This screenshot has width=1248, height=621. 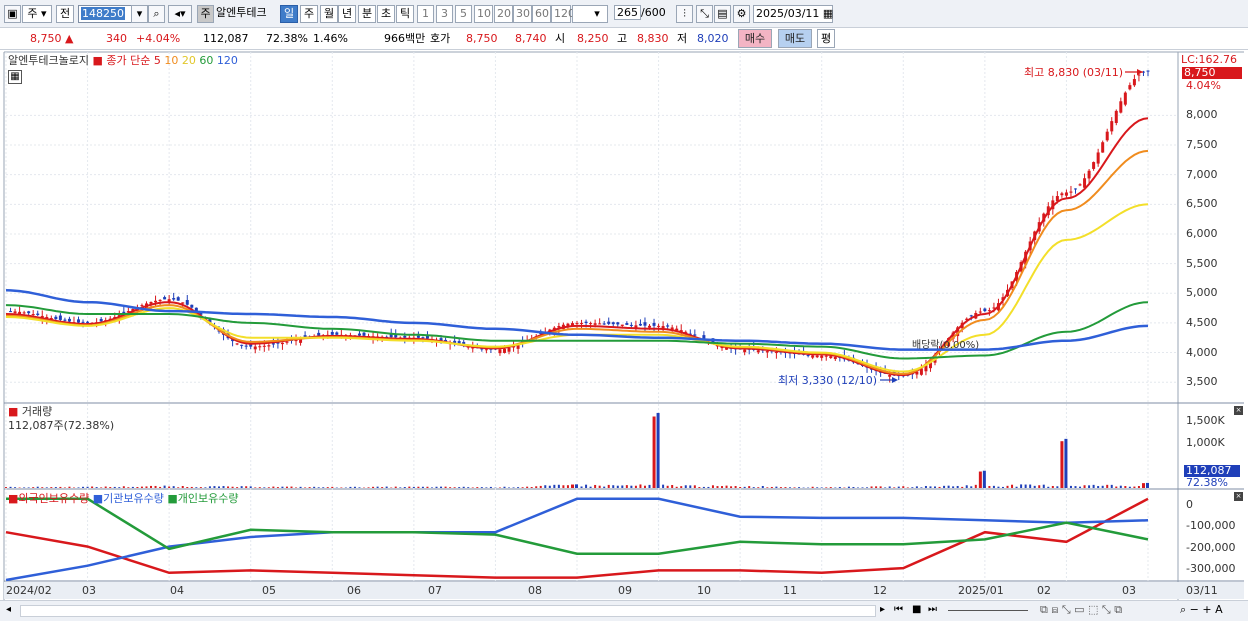 What do you see at coordinates (37, 411) in the screenshot?
I see `volume-title: 거래량` at bounding box center [37, 411].